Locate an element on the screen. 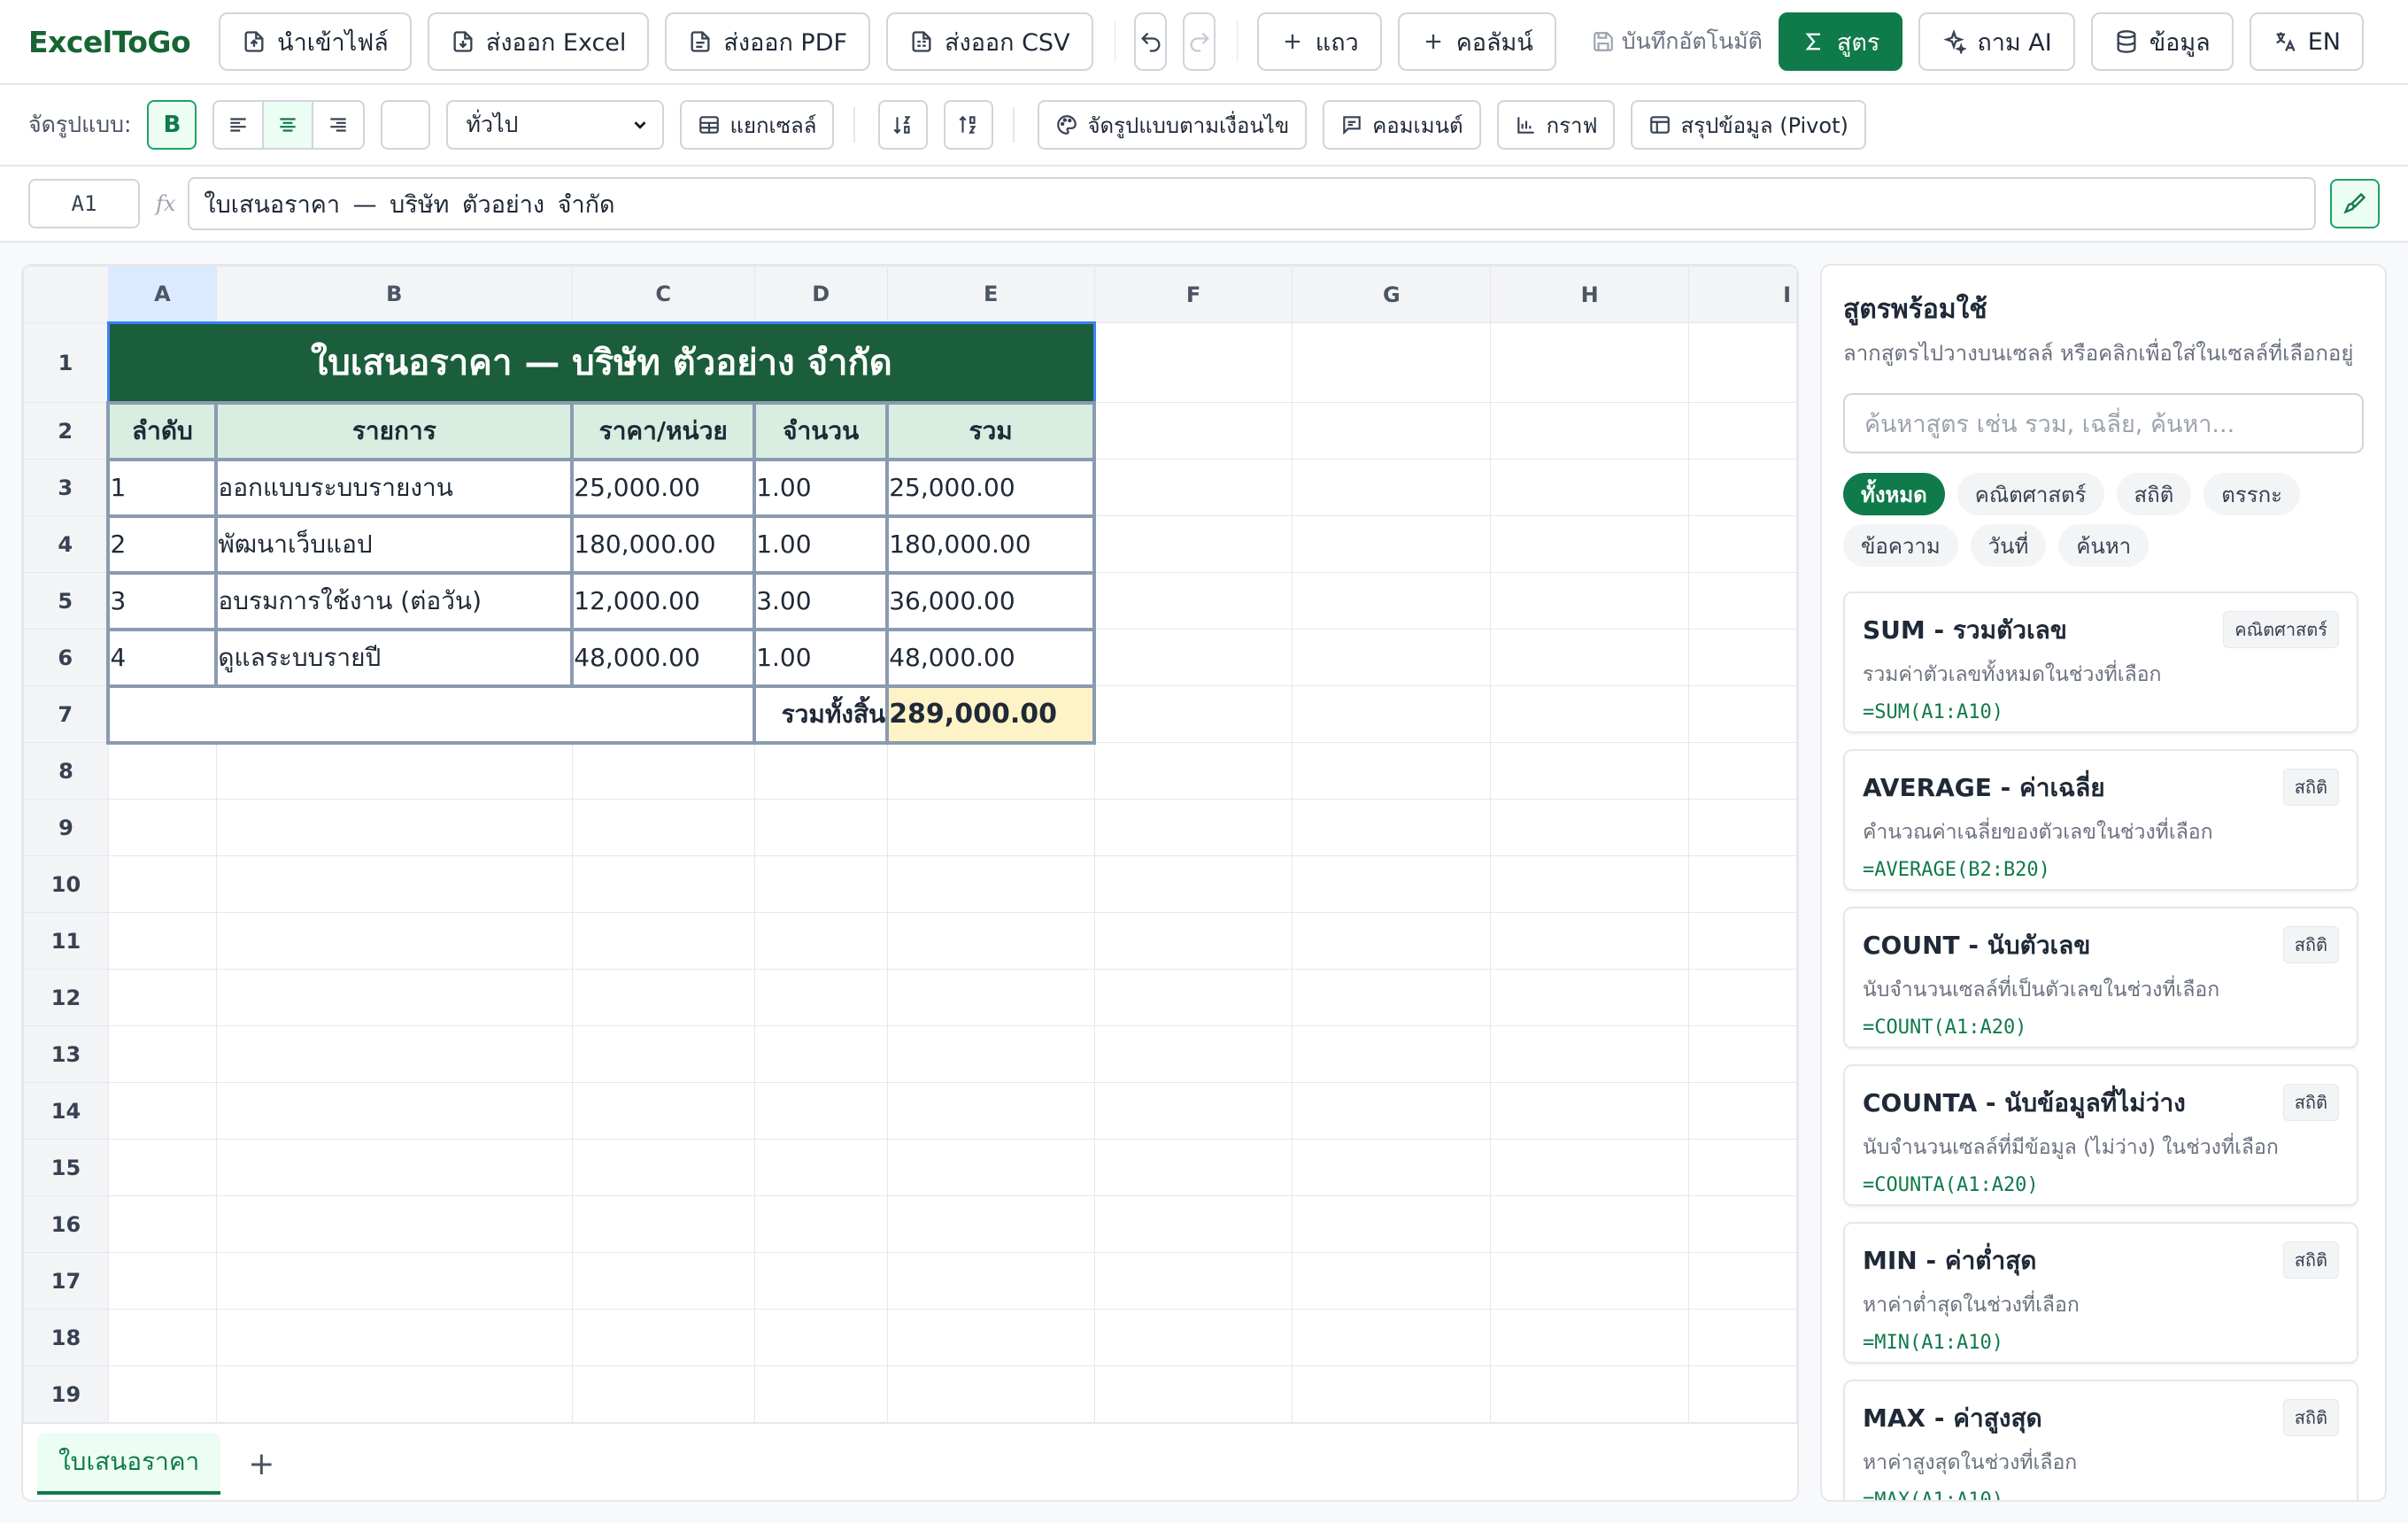 Image resolution: width=2408 pixels, height=1523 pixels. comment-button: คอมเมนต์ is located at coordinates (1402, 125).